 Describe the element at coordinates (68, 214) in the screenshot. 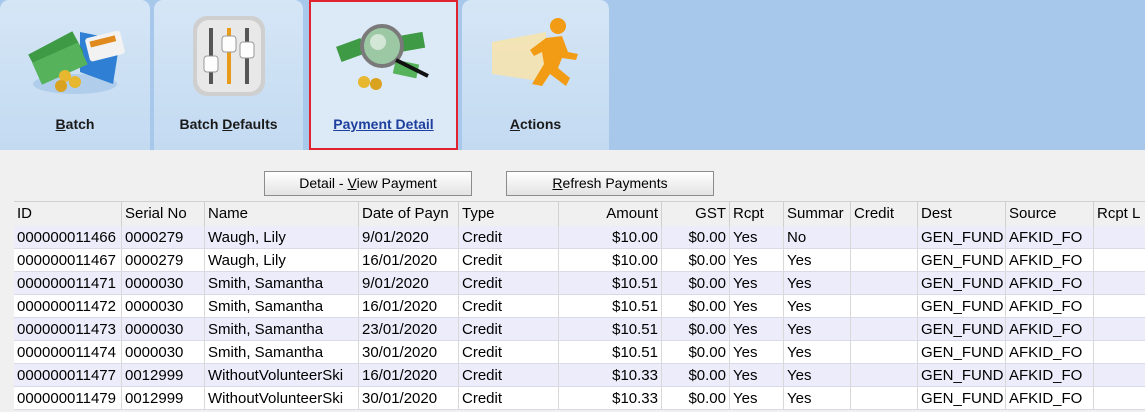

I see `column-header-id: ID` at that location.